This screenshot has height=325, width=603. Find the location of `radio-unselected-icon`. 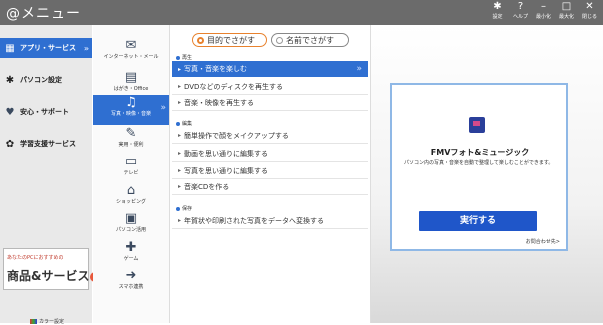

radio-unselected-icon is located at coordinates (279, 40).